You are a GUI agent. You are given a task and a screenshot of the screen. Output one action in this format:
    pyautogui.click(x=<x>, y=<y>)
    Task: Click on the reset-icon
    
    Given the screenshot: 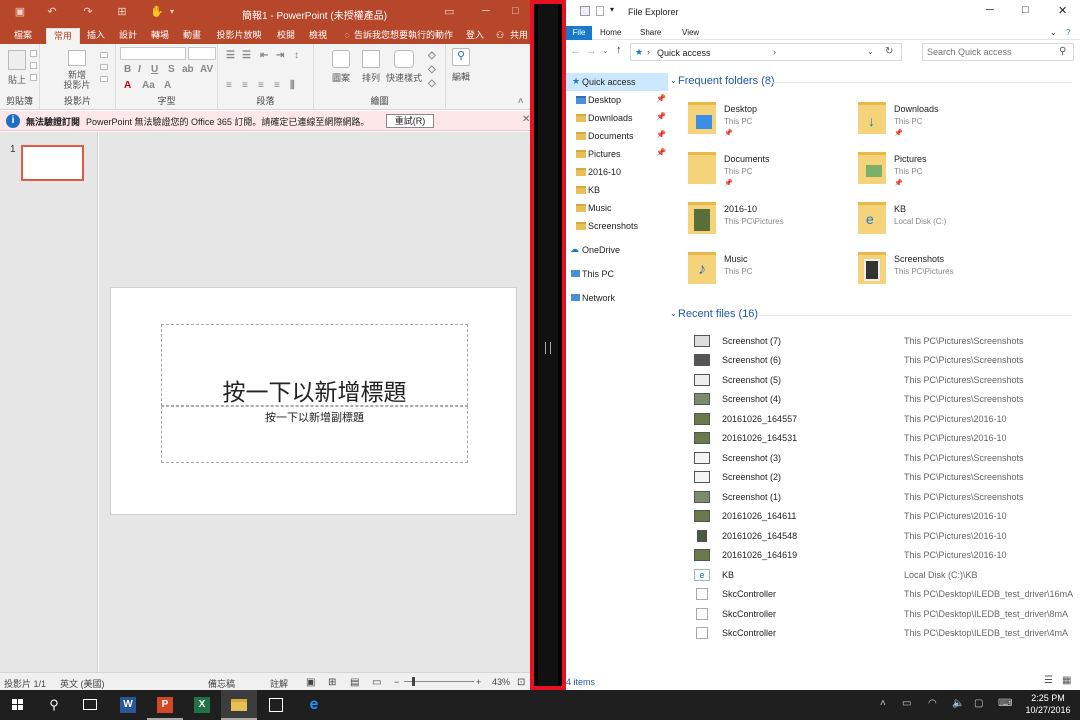 What is the action you would take?
    pyautogui.click(x=104, y=67)
    